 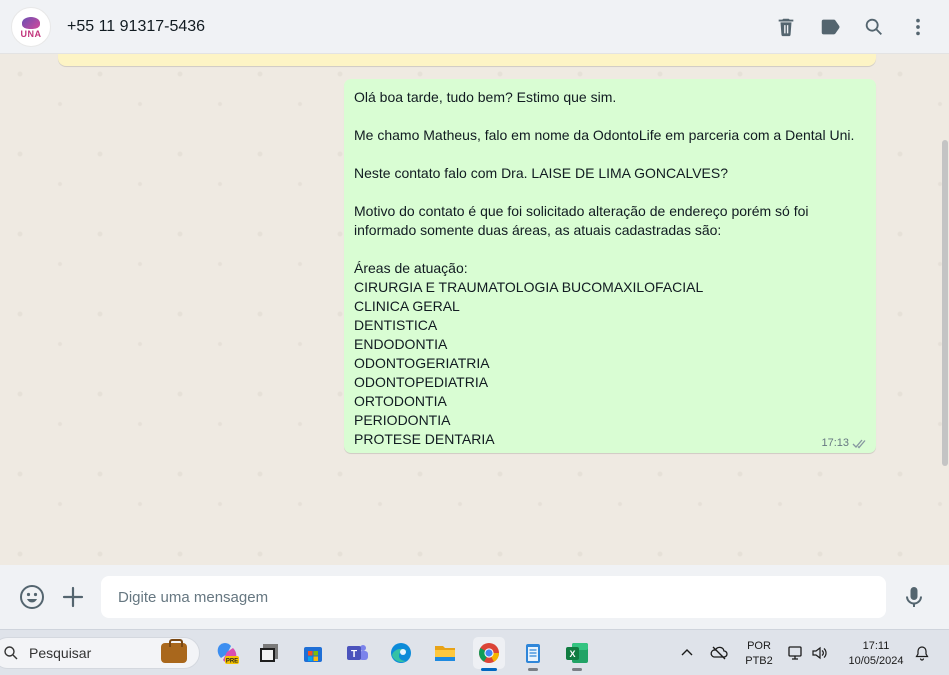 I want to click on system-banner, so click(x=467, y=60).